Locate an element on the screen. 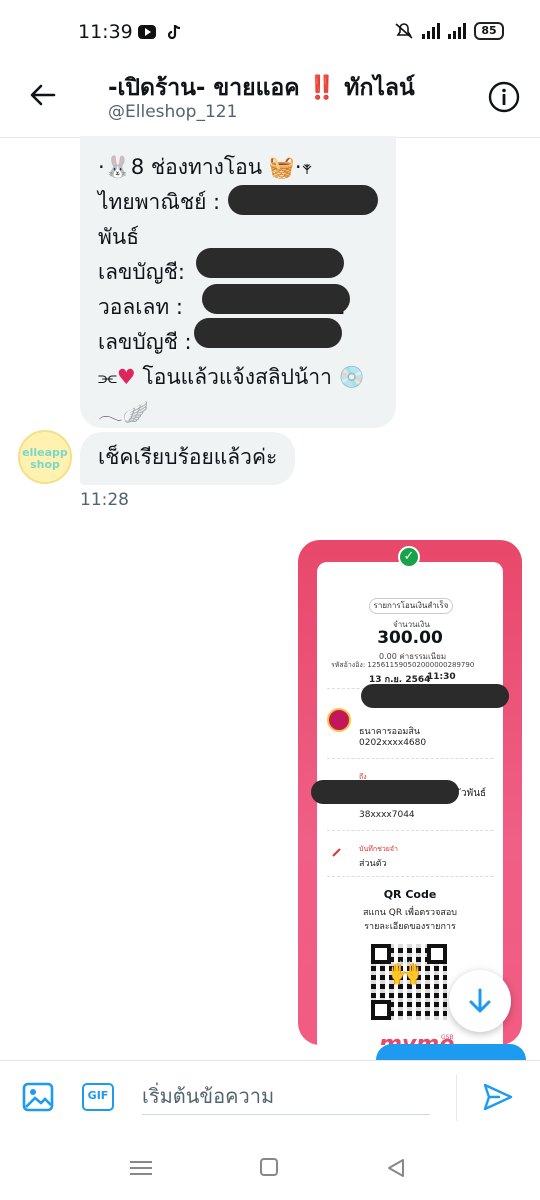  hands-emoji-icon: 🙌 is located at coordinates (405, 973).